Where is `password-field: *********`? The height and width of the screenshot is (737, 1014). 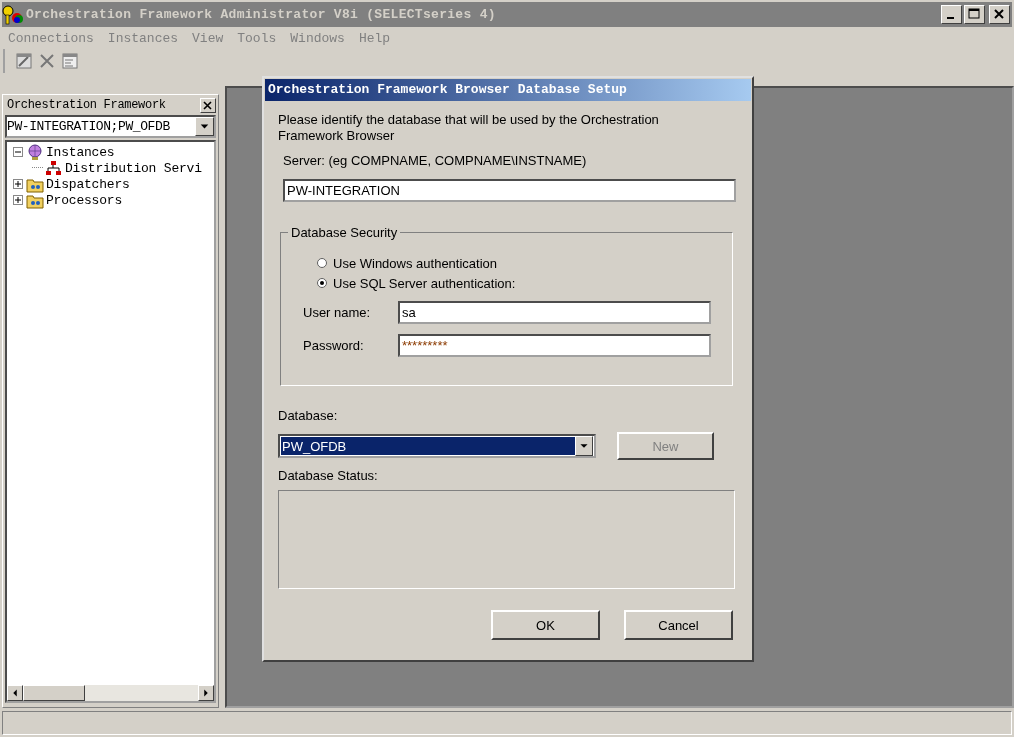
password-field: ********* is located at coordinates (554, 345).